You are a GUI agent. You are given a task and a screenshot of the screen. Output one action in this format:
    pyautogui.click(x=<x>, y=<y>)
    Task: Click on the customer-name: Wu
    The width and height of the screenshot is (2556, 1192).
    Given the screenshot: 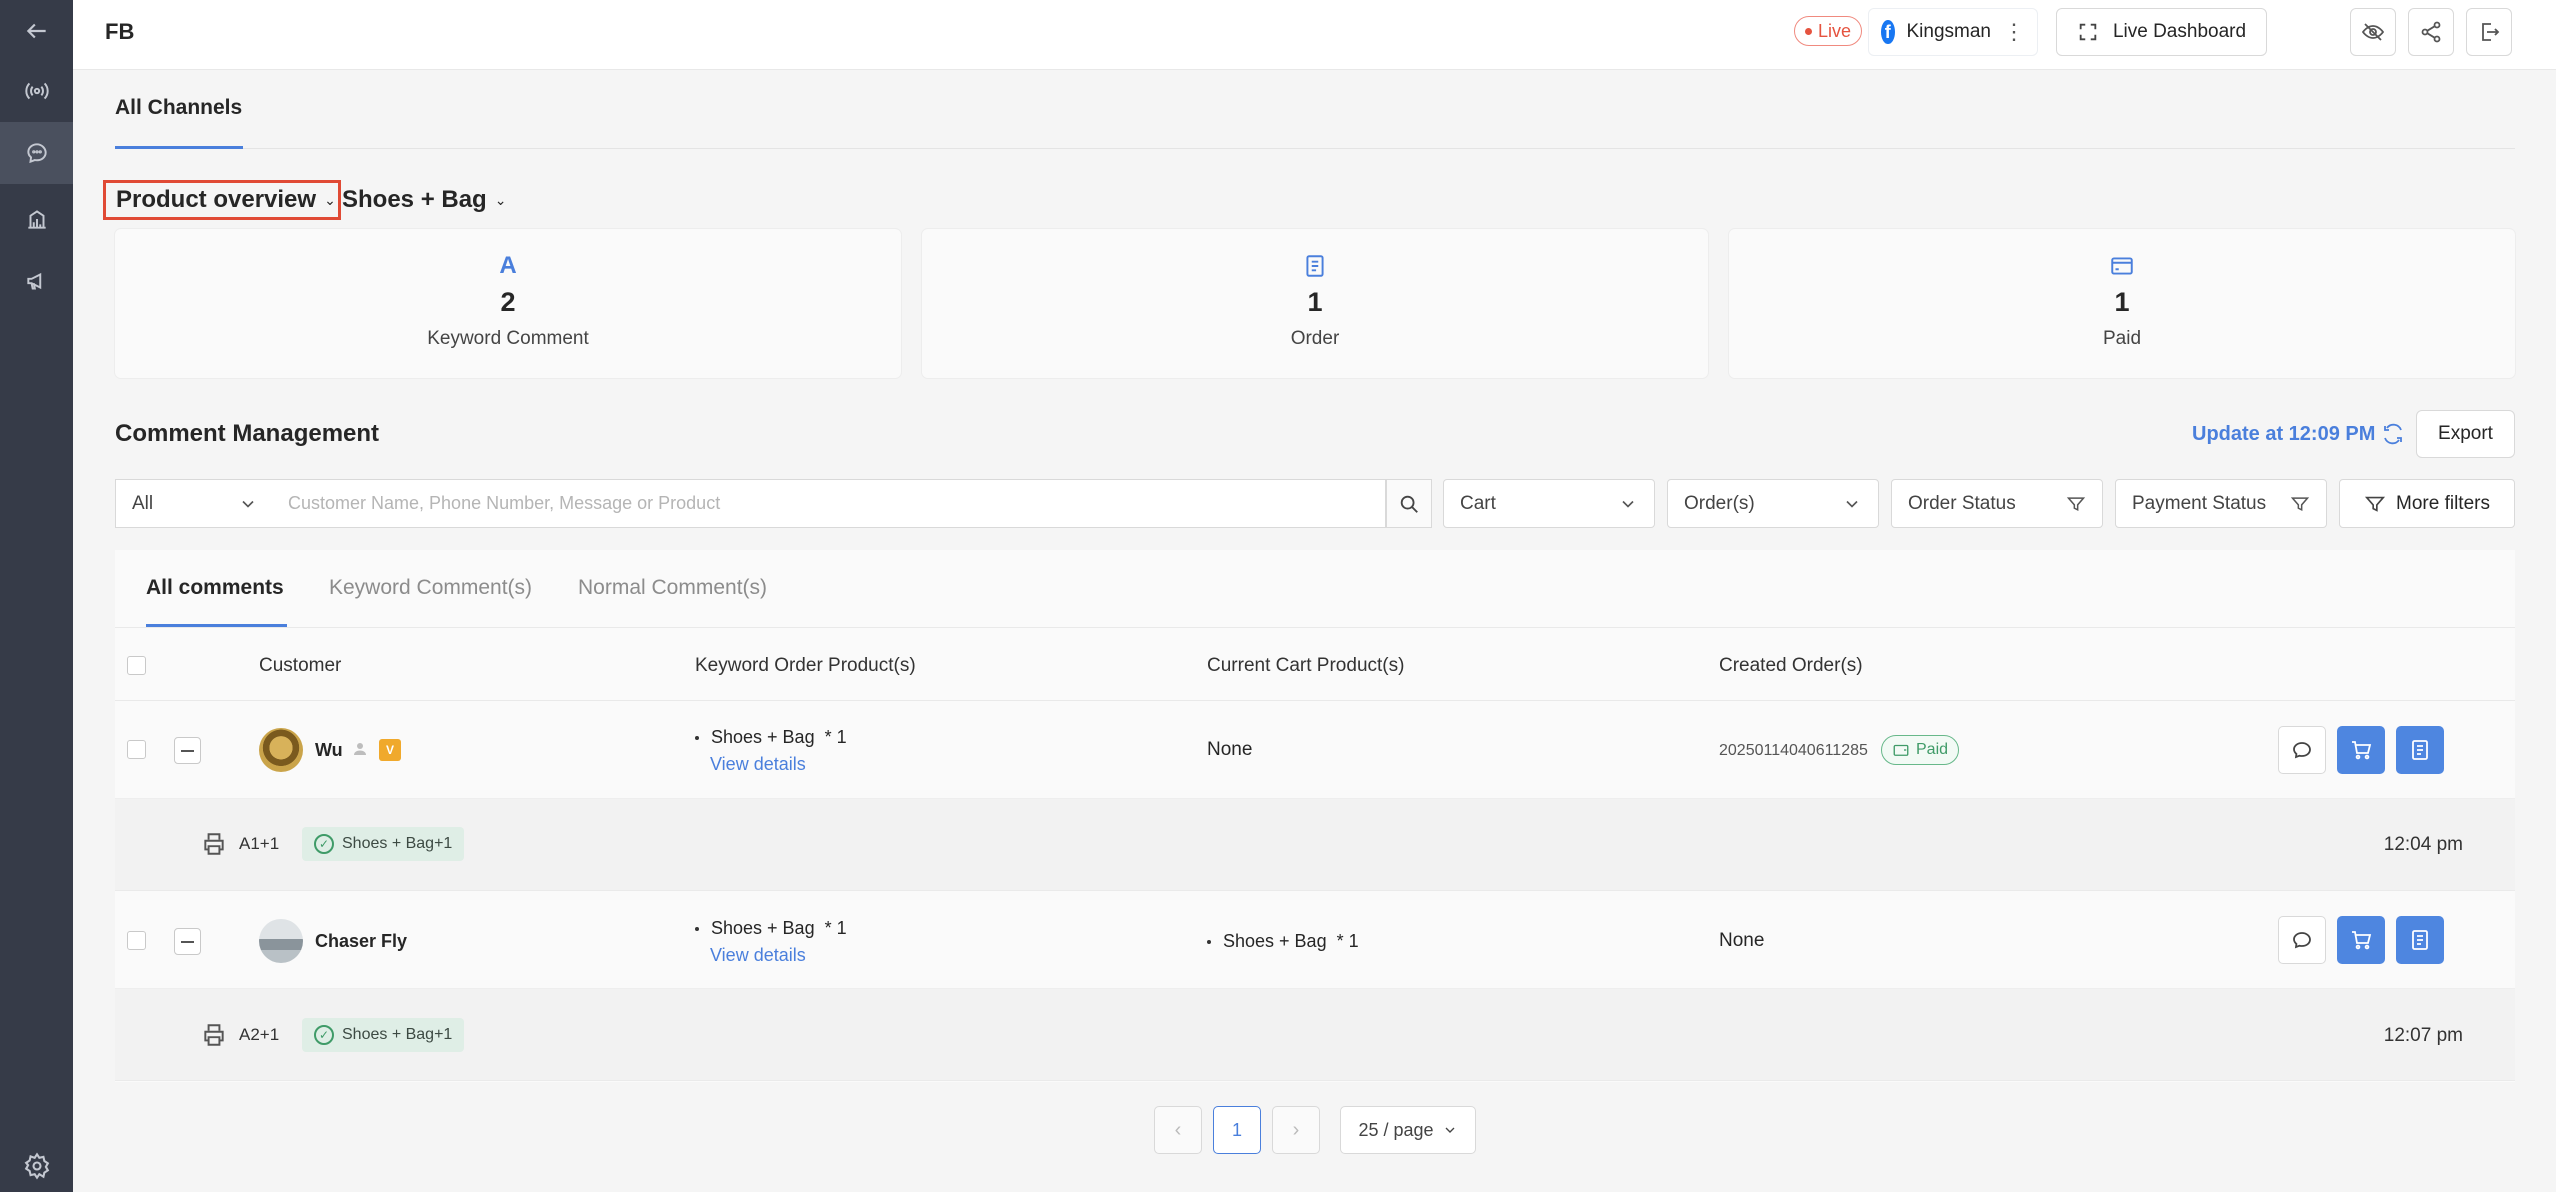 What is the action you would take?
    pyautogui.click(x=329, y=750)
    